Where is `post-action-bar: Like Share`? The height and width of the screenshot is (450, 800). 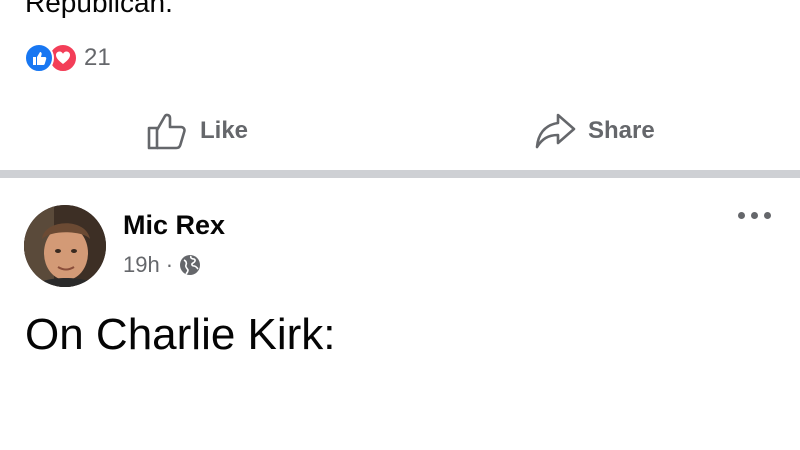
post-action-bar: Like Share is located at coordinates (400, 131).